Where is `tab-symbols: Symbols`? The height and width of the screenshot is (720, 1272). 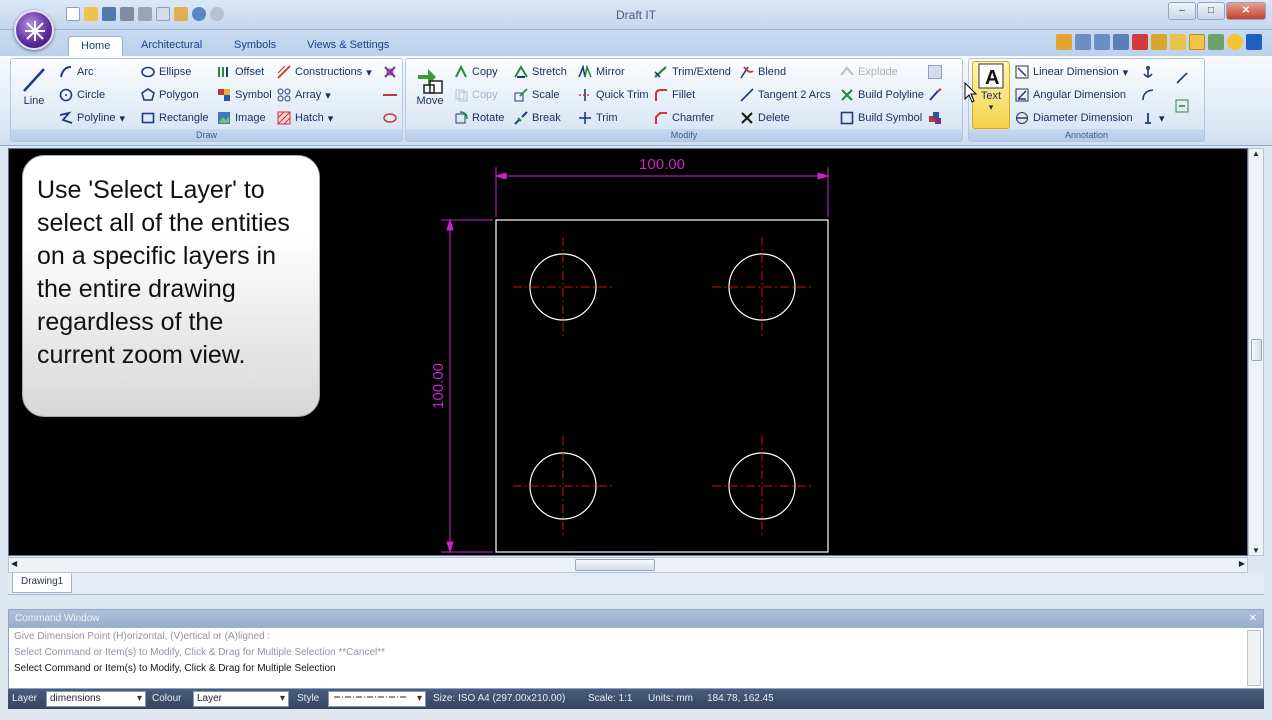 tab-symbols: Symbols is located at coordinates (255, 46).